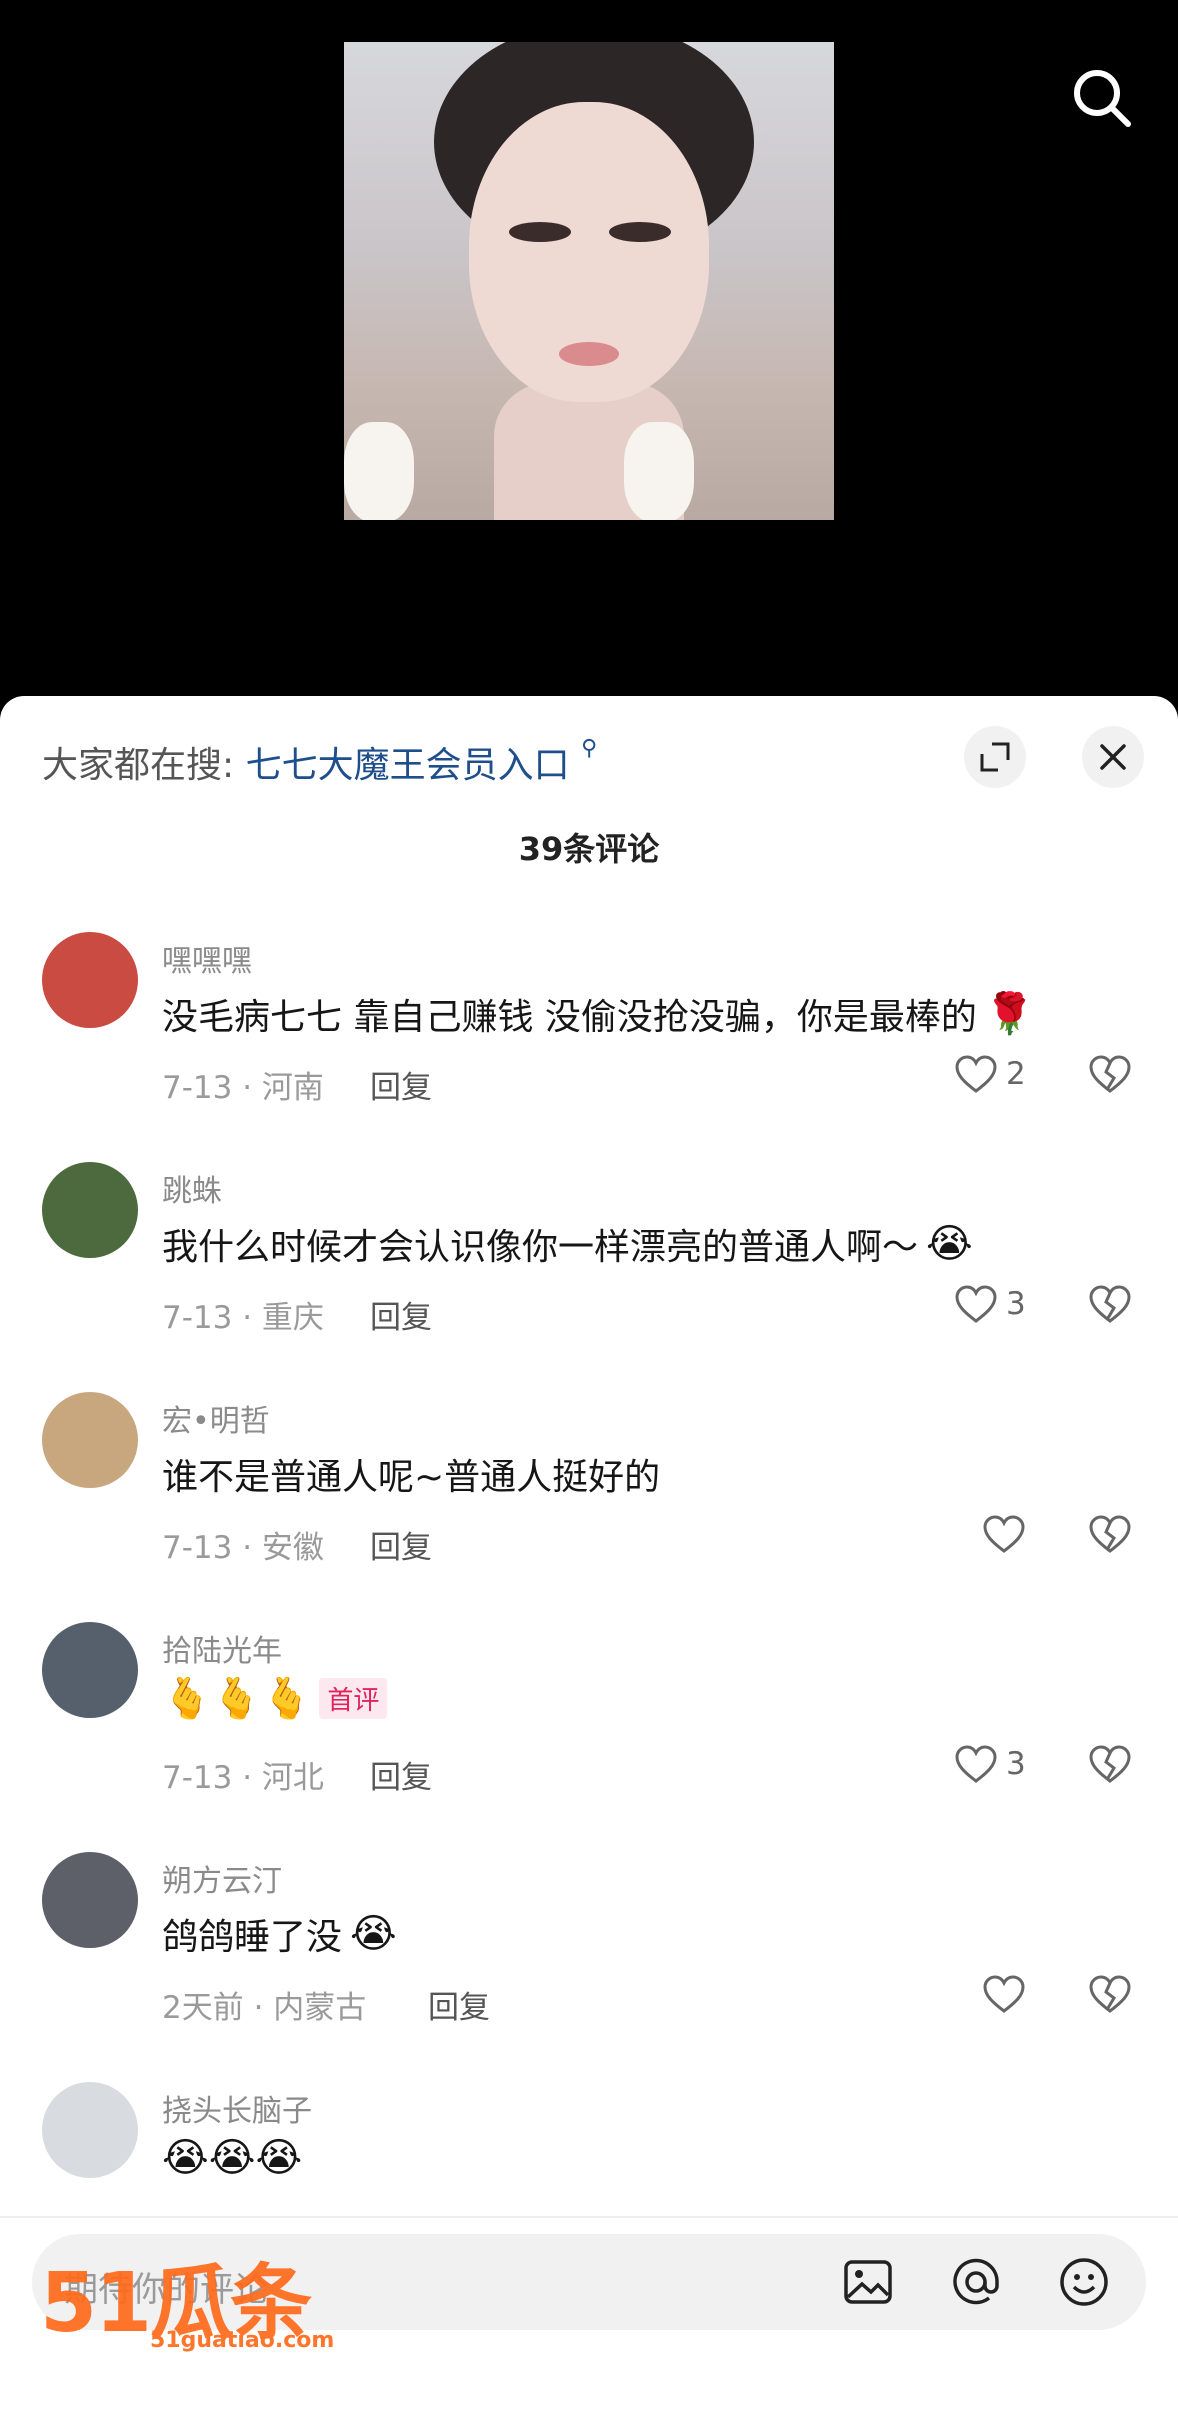  What do you see at coordinates (243, 1318) in the screenshot?
I see `comment-meta: 7-13 · 重庆` at bounding box center [243, 1318].